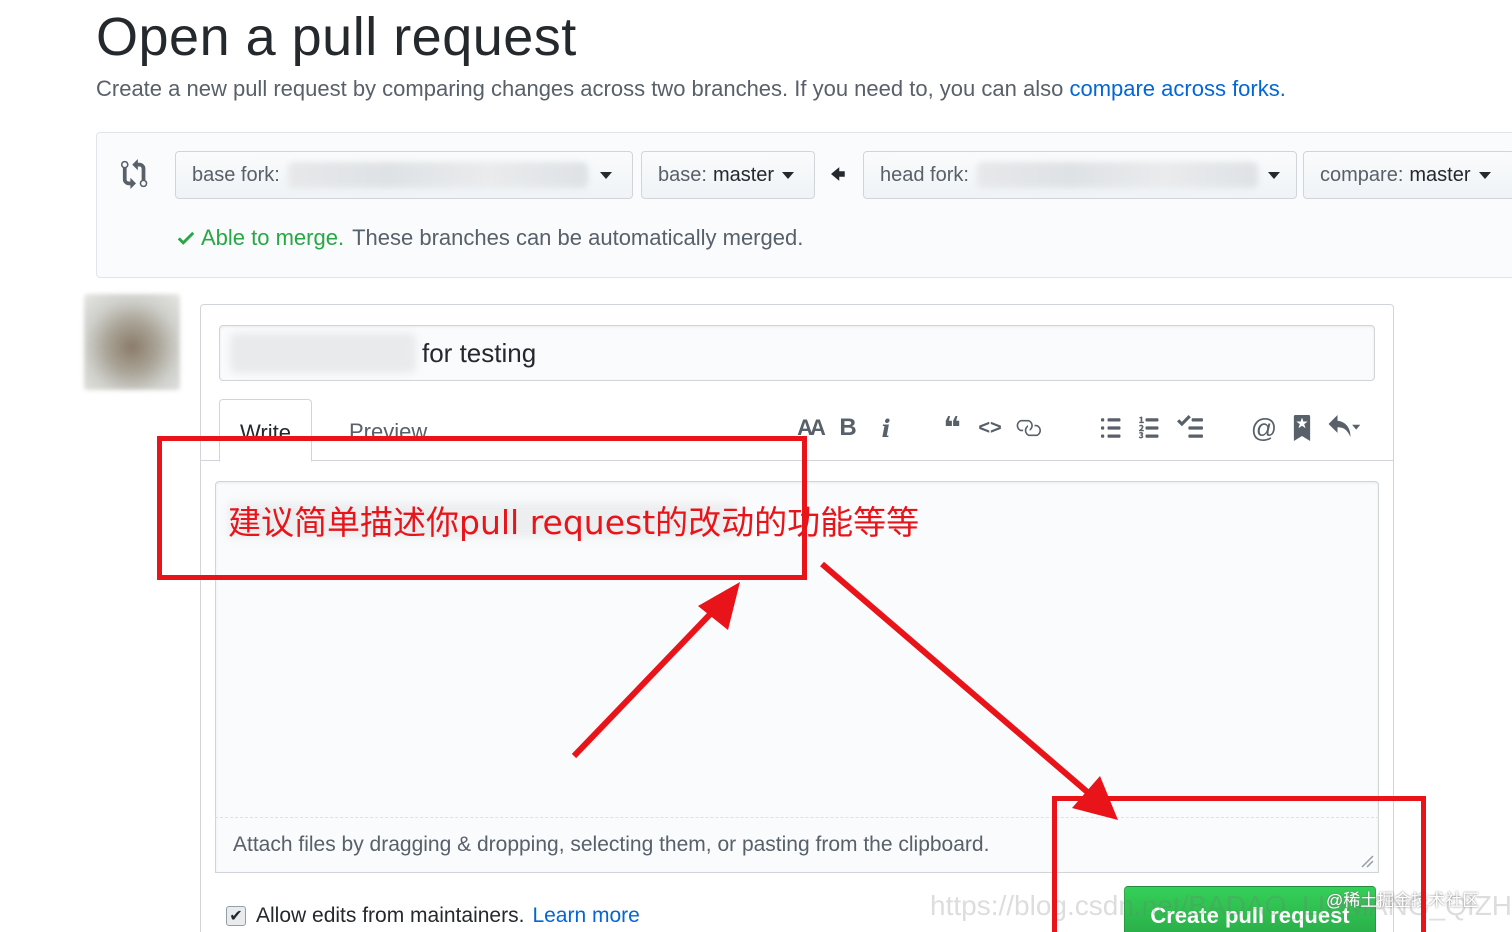 The height and width of the screenshot is (932, 1512). I want to click on base-fork-select: base fork:, so click(404, 175).